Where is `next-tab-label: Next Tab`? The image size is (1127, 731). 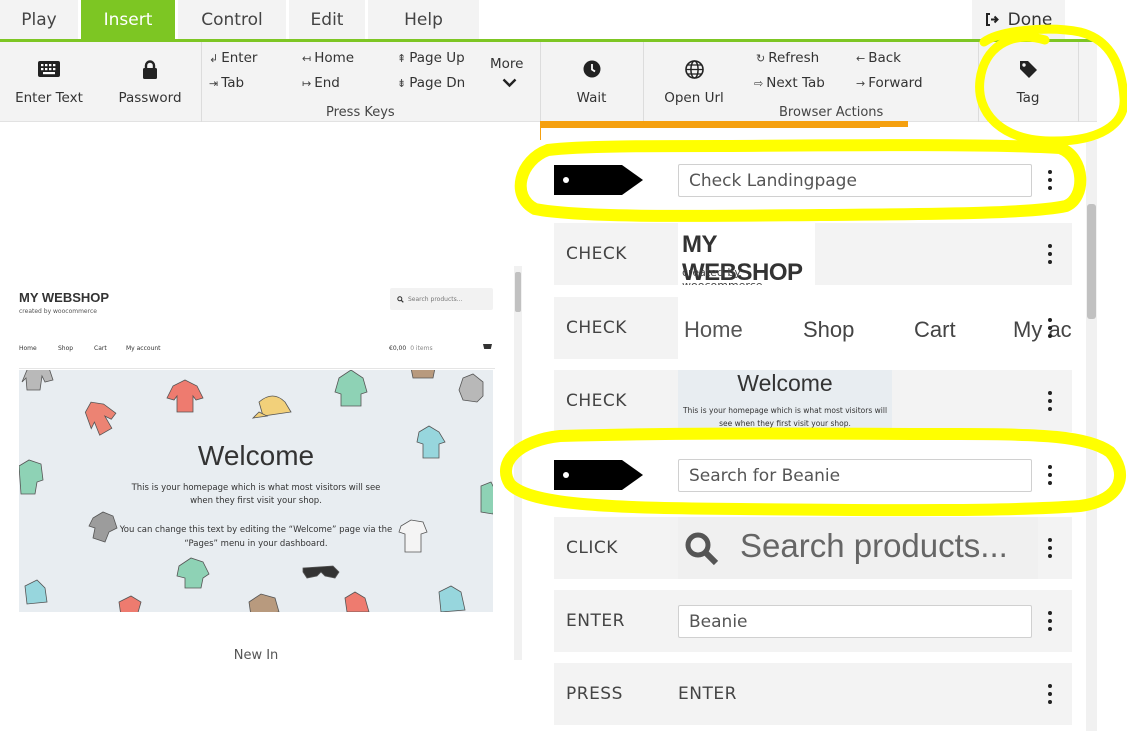 next-tab-label: Next Tab is located at coordinates (795, 83).